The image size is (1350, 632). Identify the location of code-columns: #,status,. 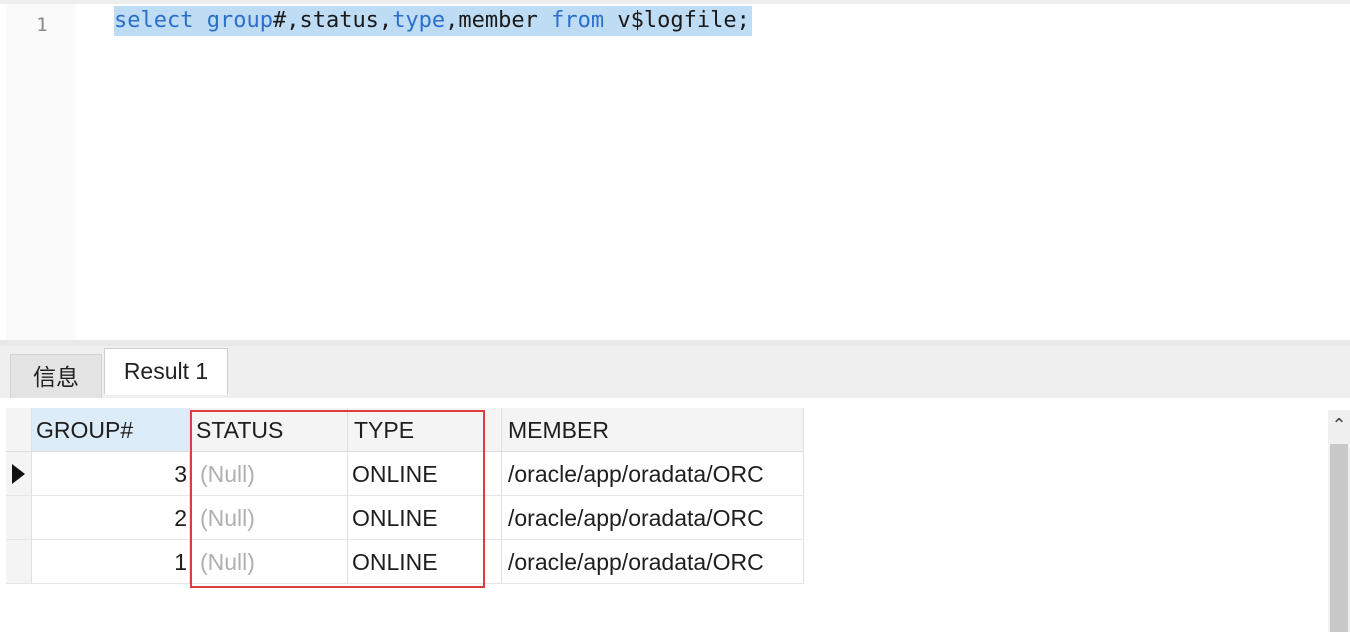
(332, 20).